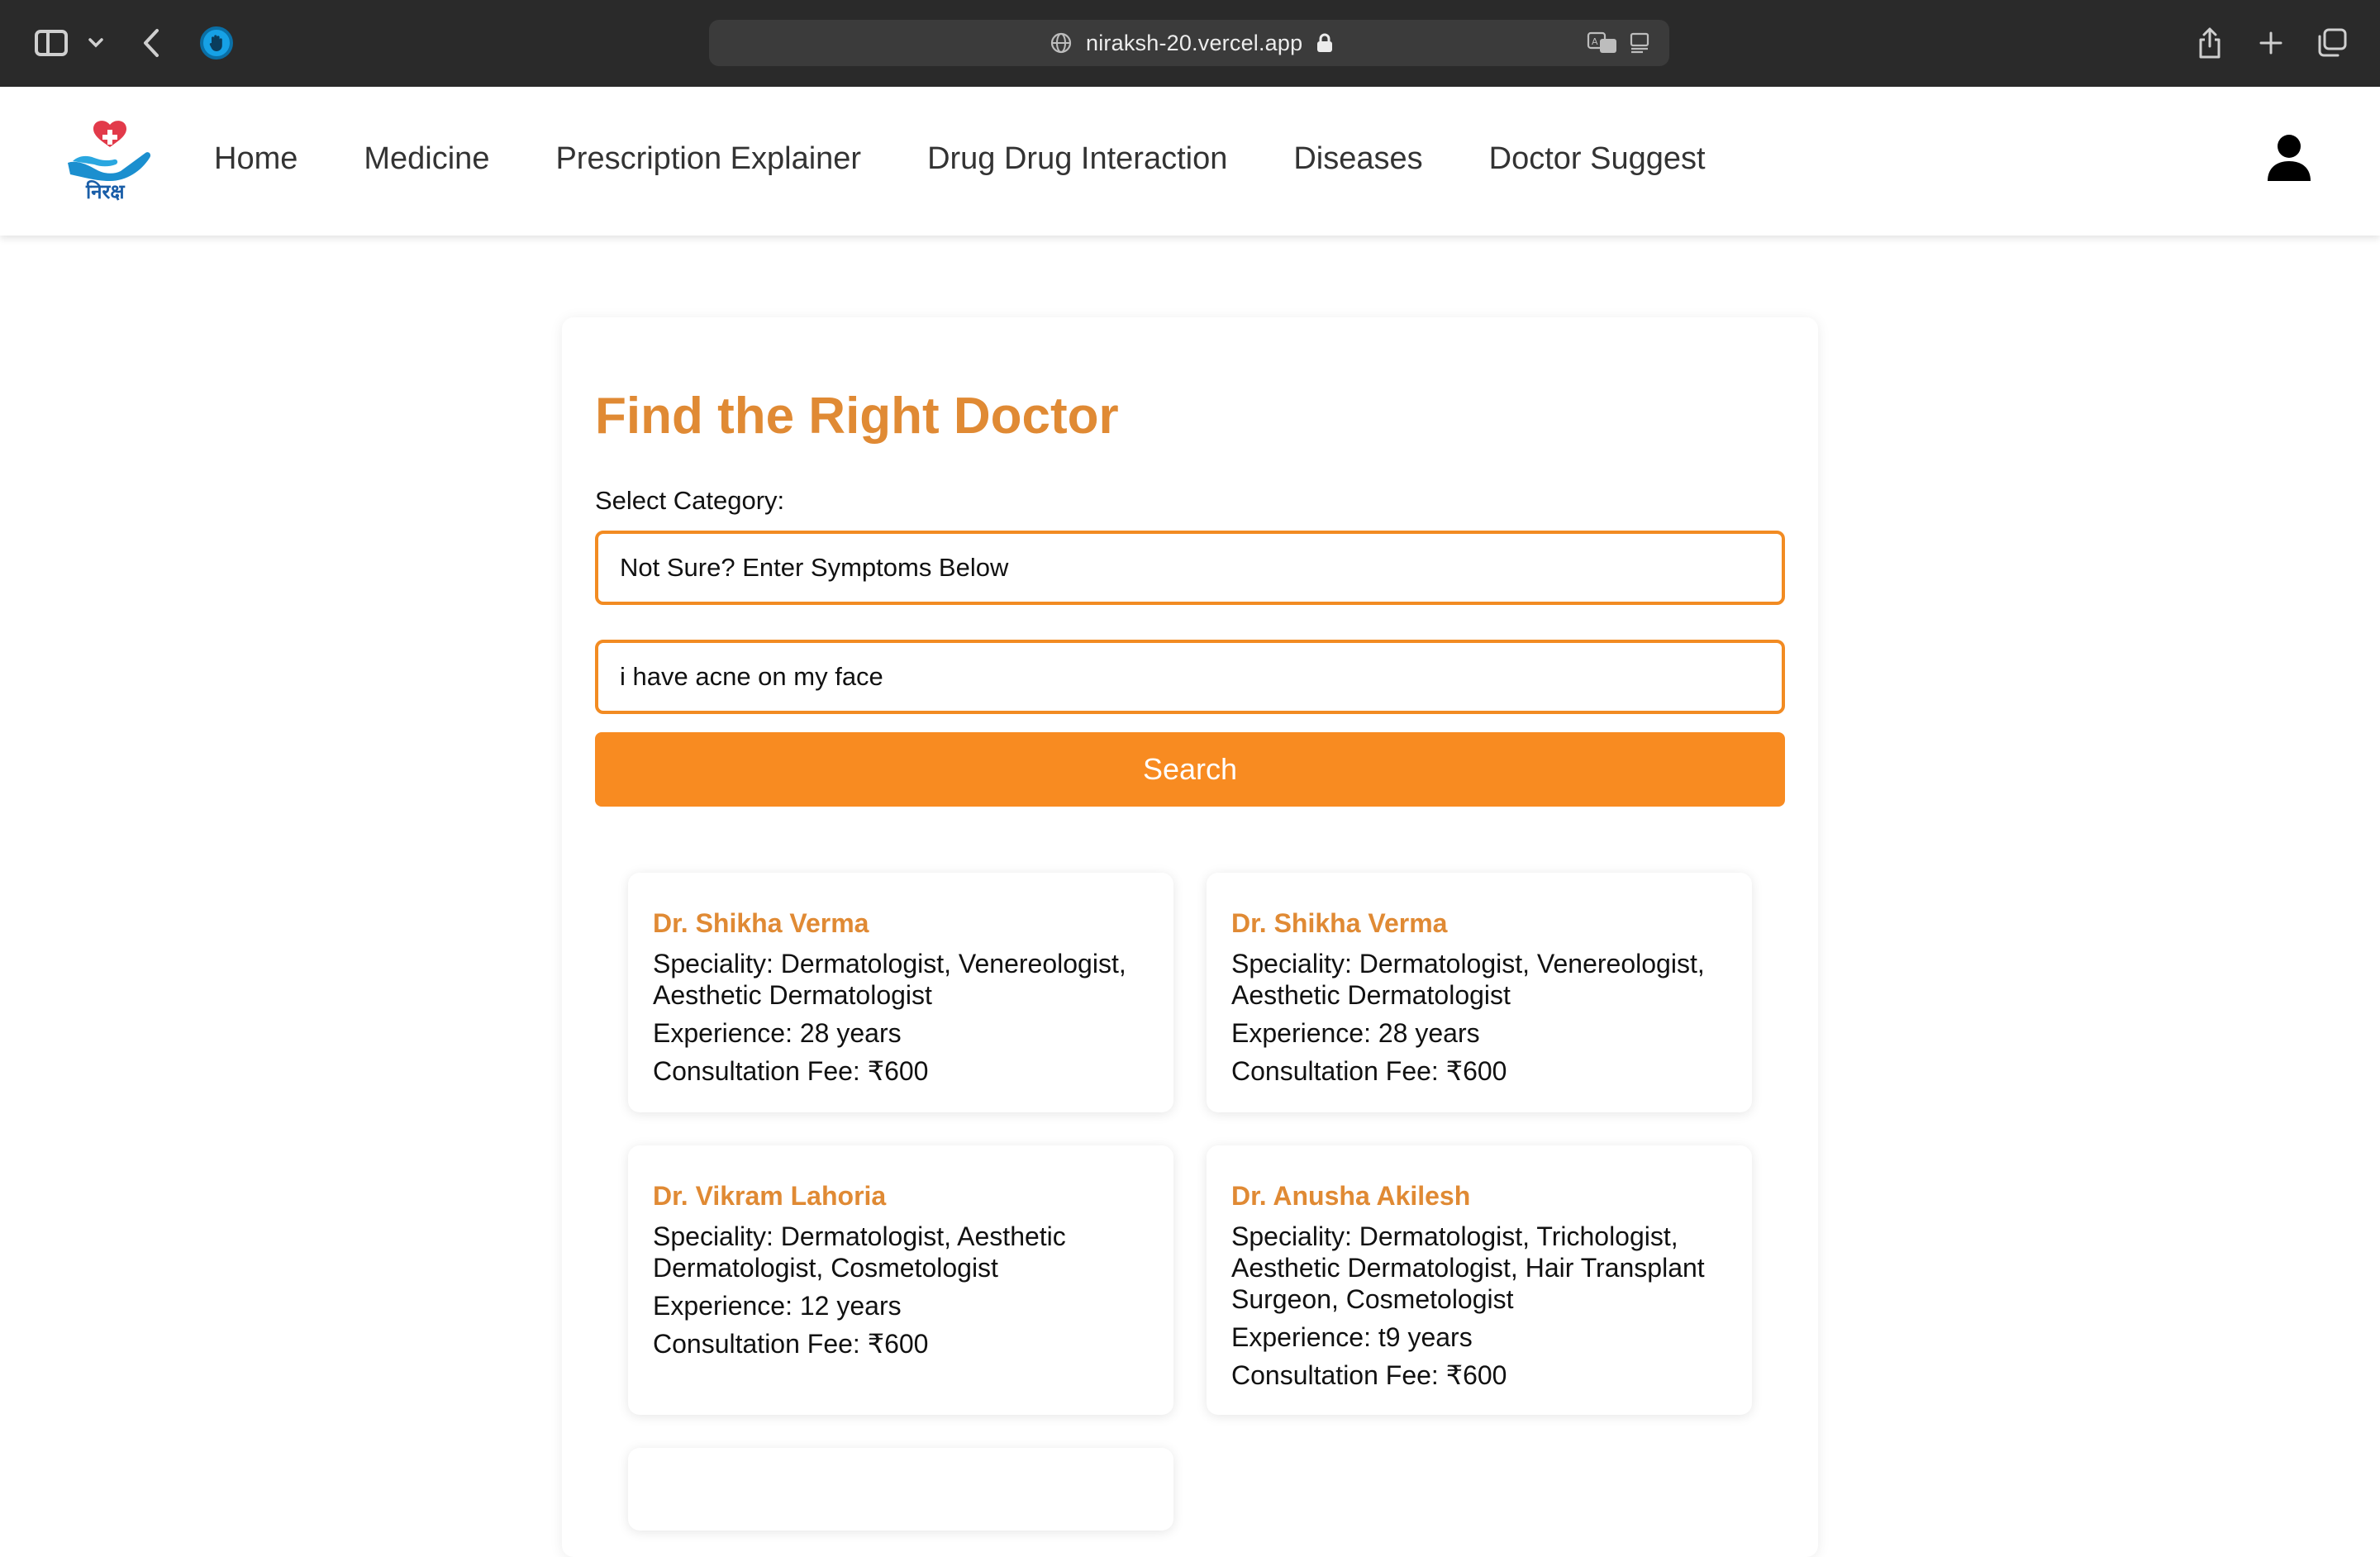  Describe the element at coordinates (1190, 677) in the screenshot. I see `symptoms-input: i have acne on my face` at that location.